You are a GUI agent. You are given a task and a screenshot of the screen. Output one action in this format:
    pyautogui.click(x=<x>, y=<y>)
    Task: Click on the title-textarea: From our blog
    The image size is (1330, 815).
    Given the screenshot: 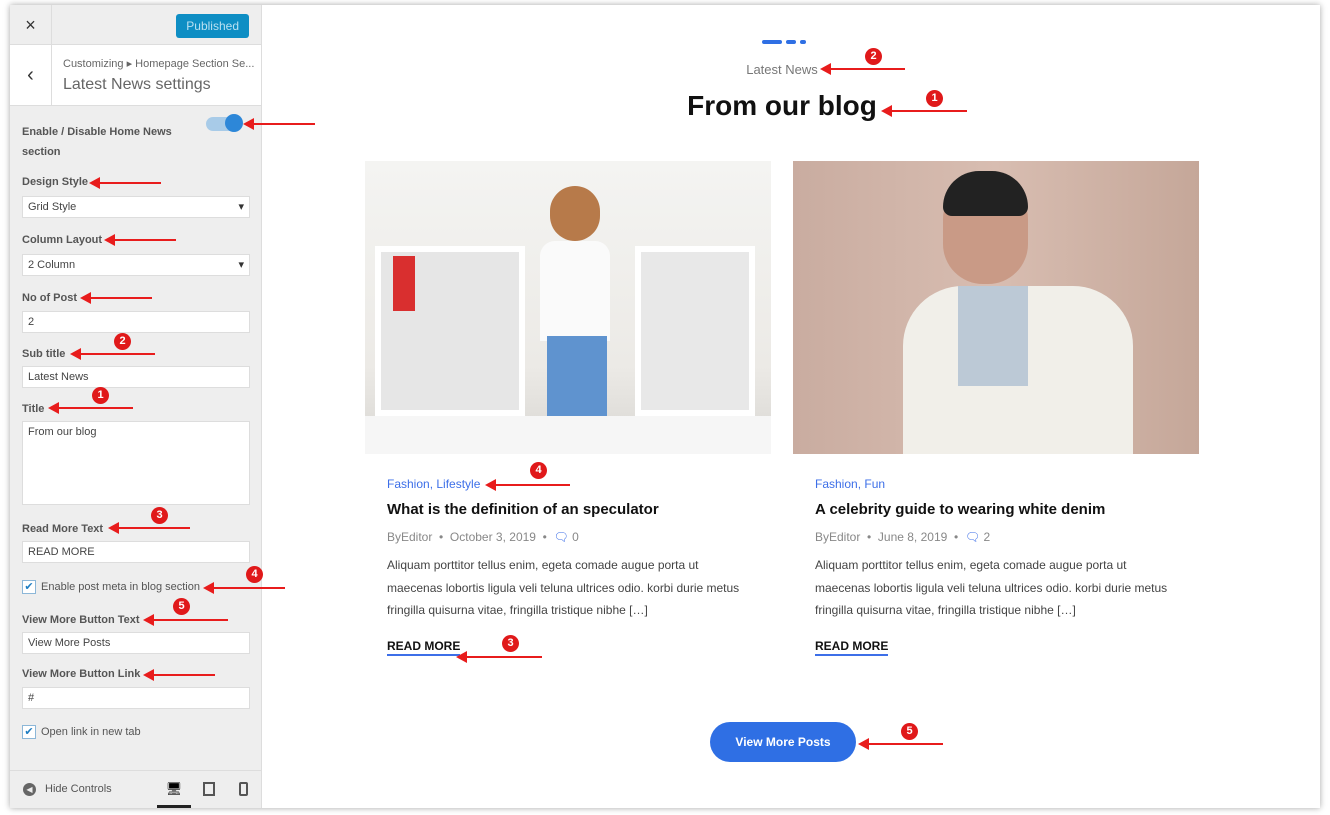 What is the action you would take?
    pyautogui.click(x=136, y=463)
    